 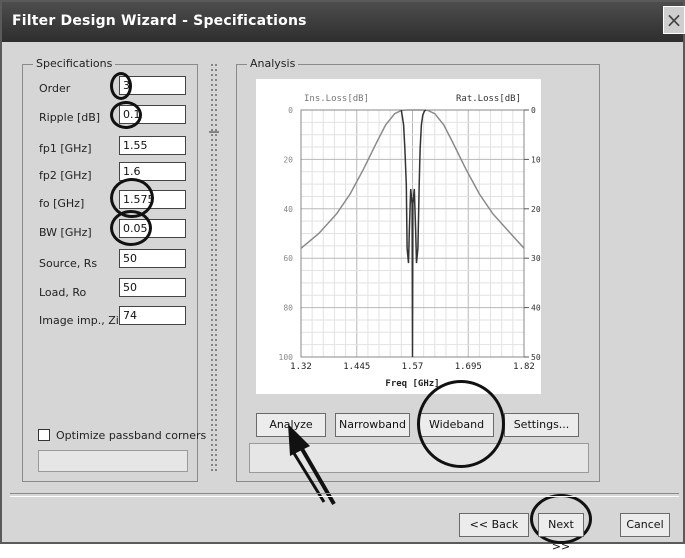 I want to click on x-axis-label: Freq [GHz], so click(x=412, y=384).